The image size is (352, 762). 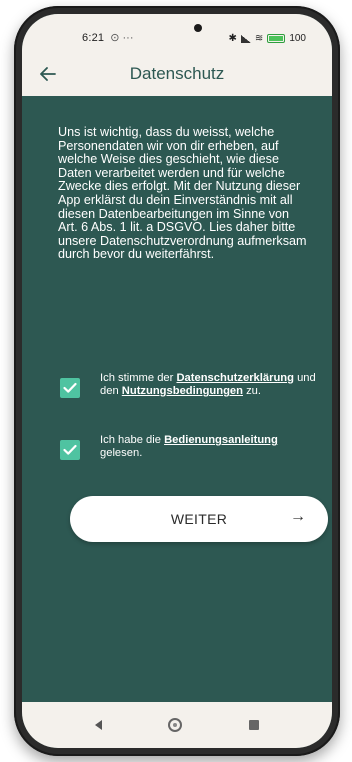 What do you see at coordinates (276, 38) in the screenshot?
I see `battery-icon` at bounding box center [276, 38].